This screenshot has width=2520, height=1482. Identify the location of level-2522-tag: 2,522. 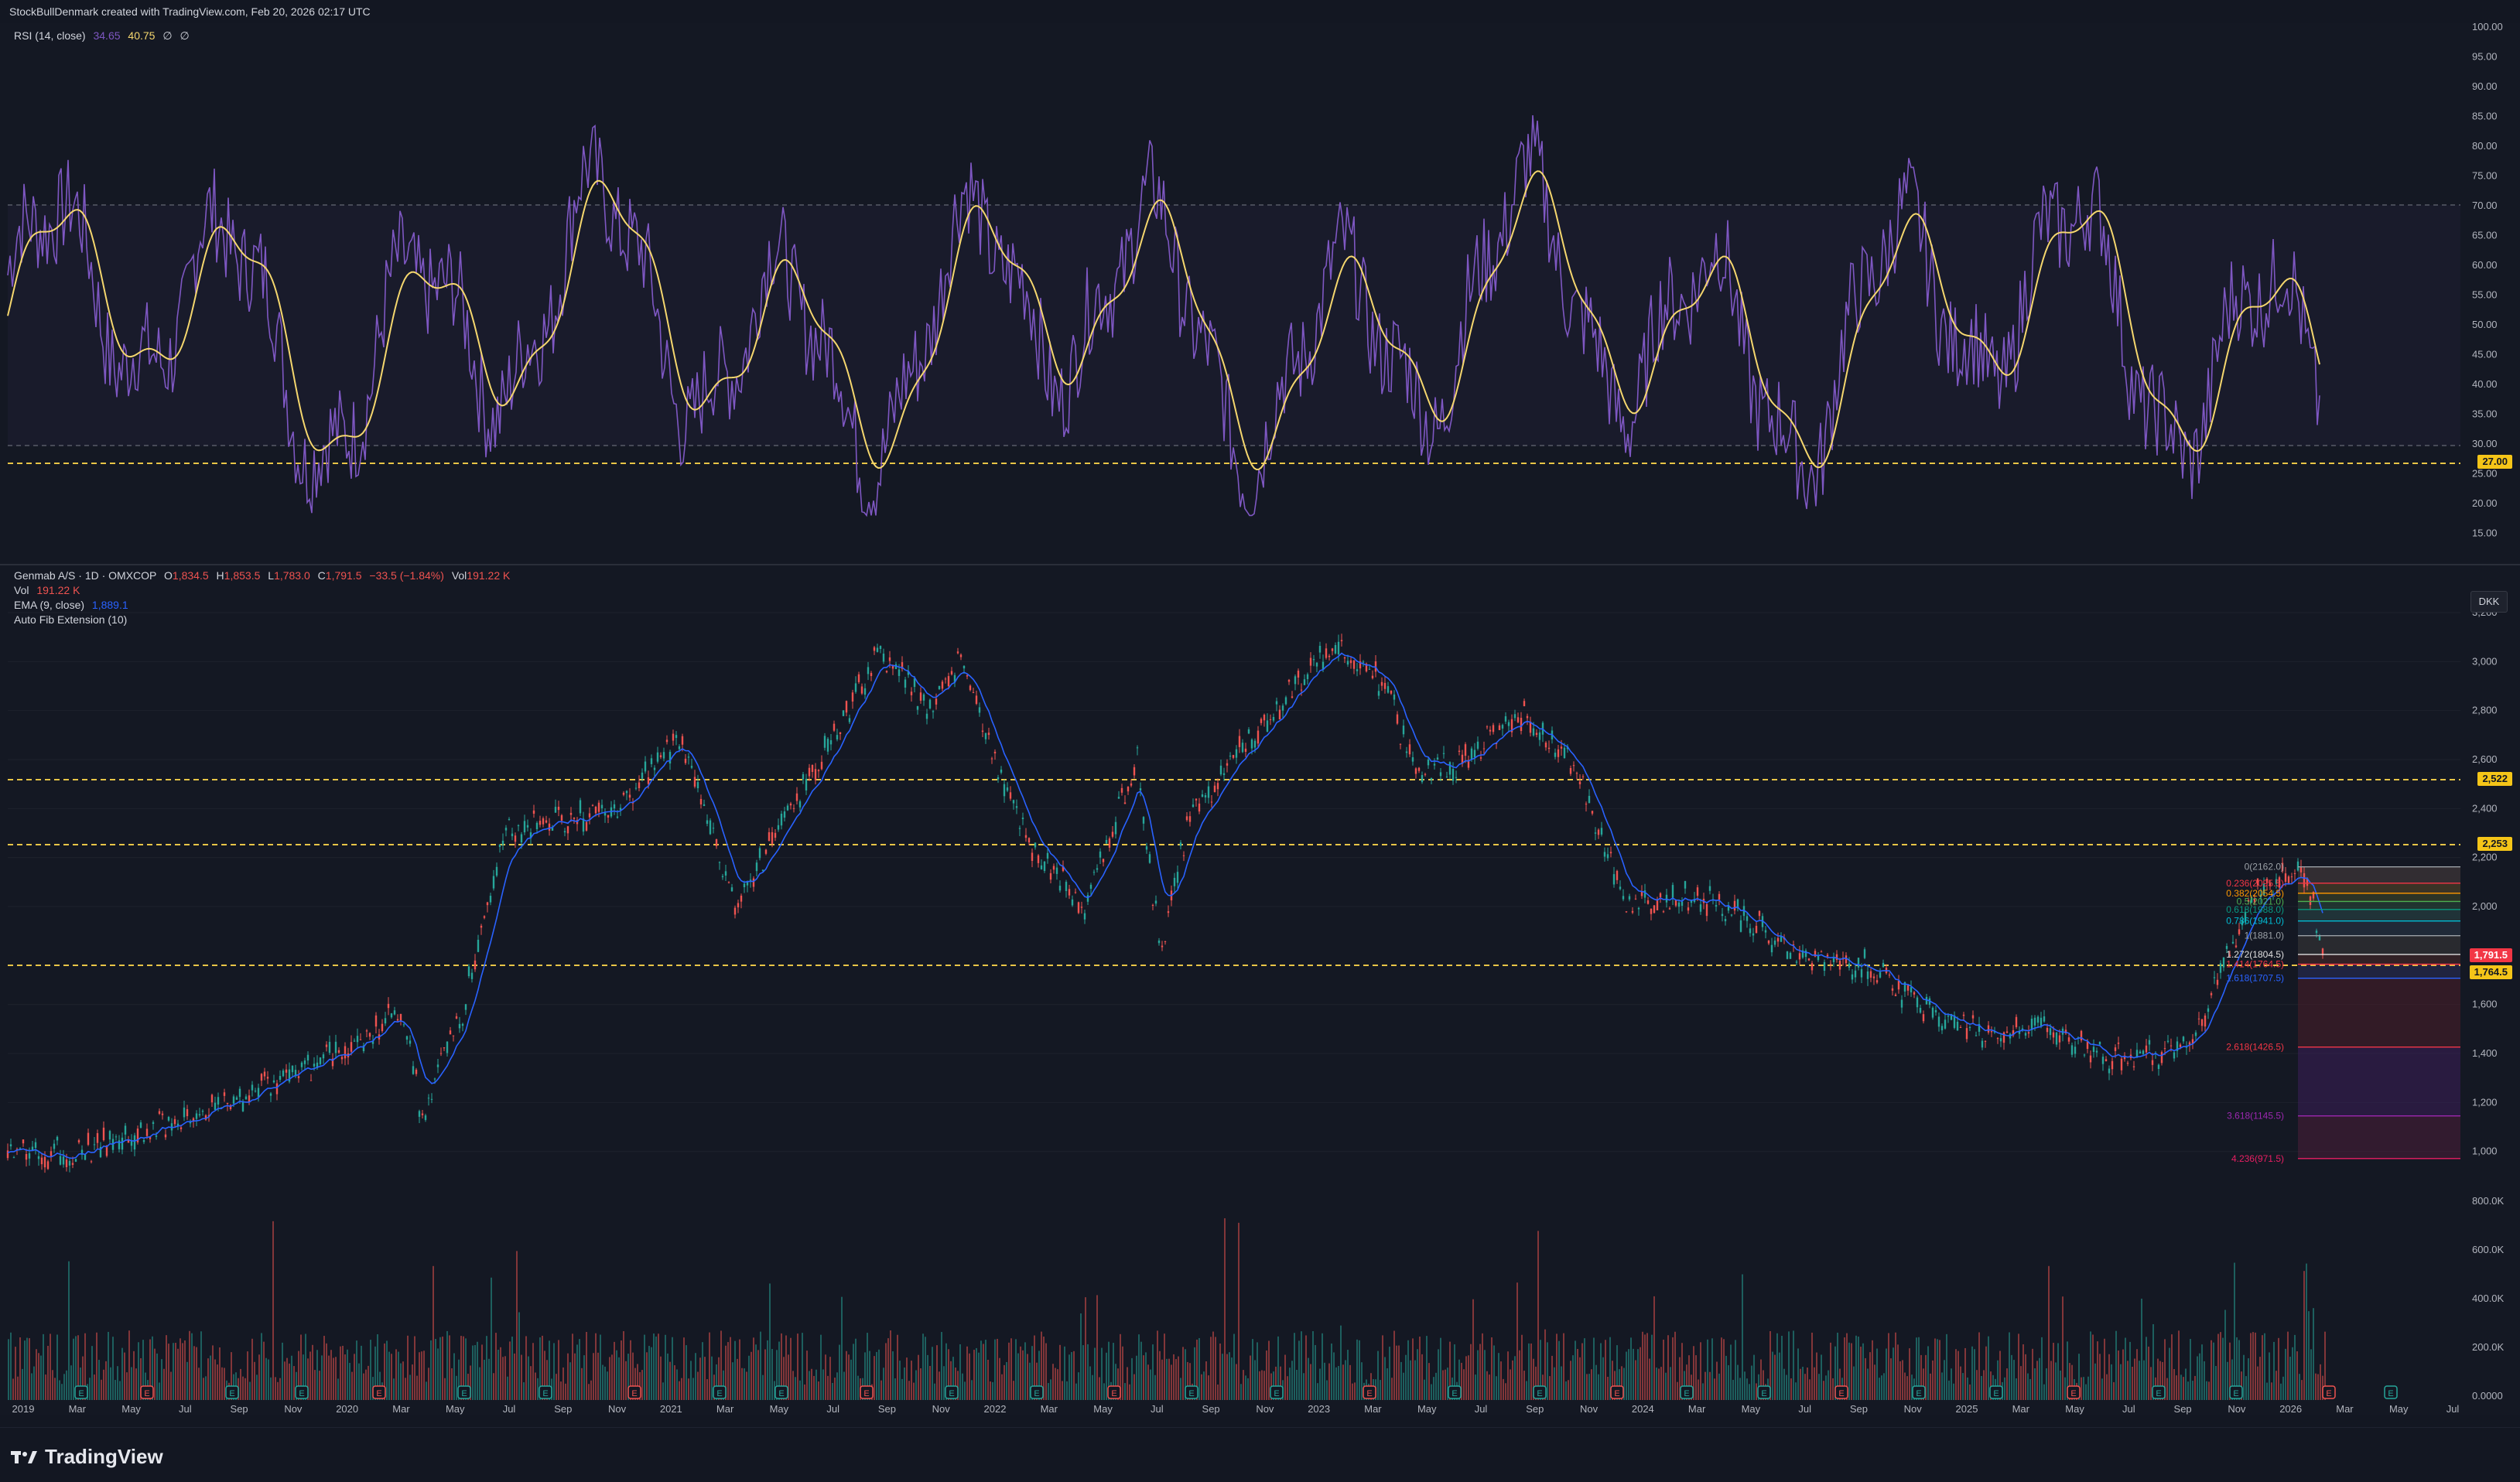
(2494, 779).